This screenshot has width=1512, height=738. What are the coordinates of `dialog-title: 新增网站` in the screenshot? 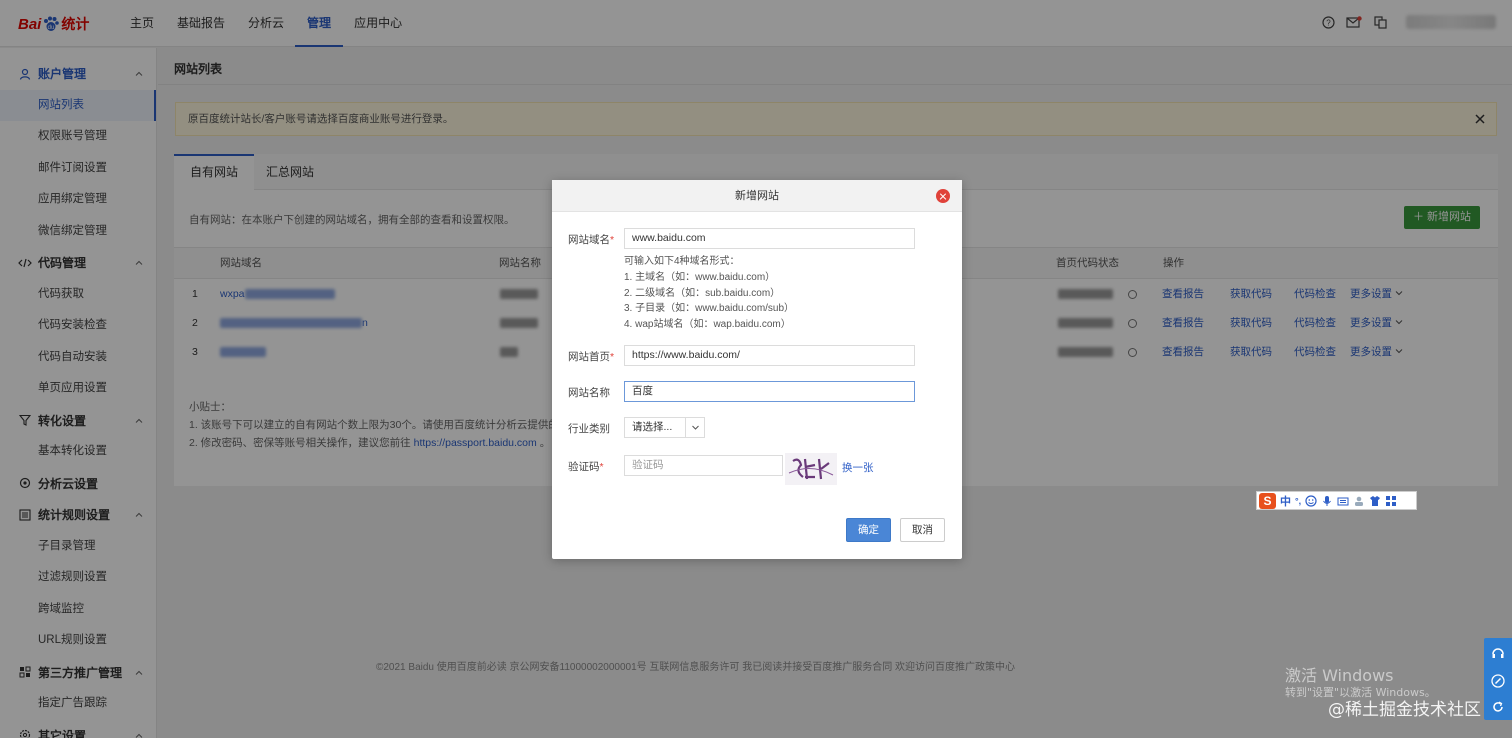 It's located at (757, 196).